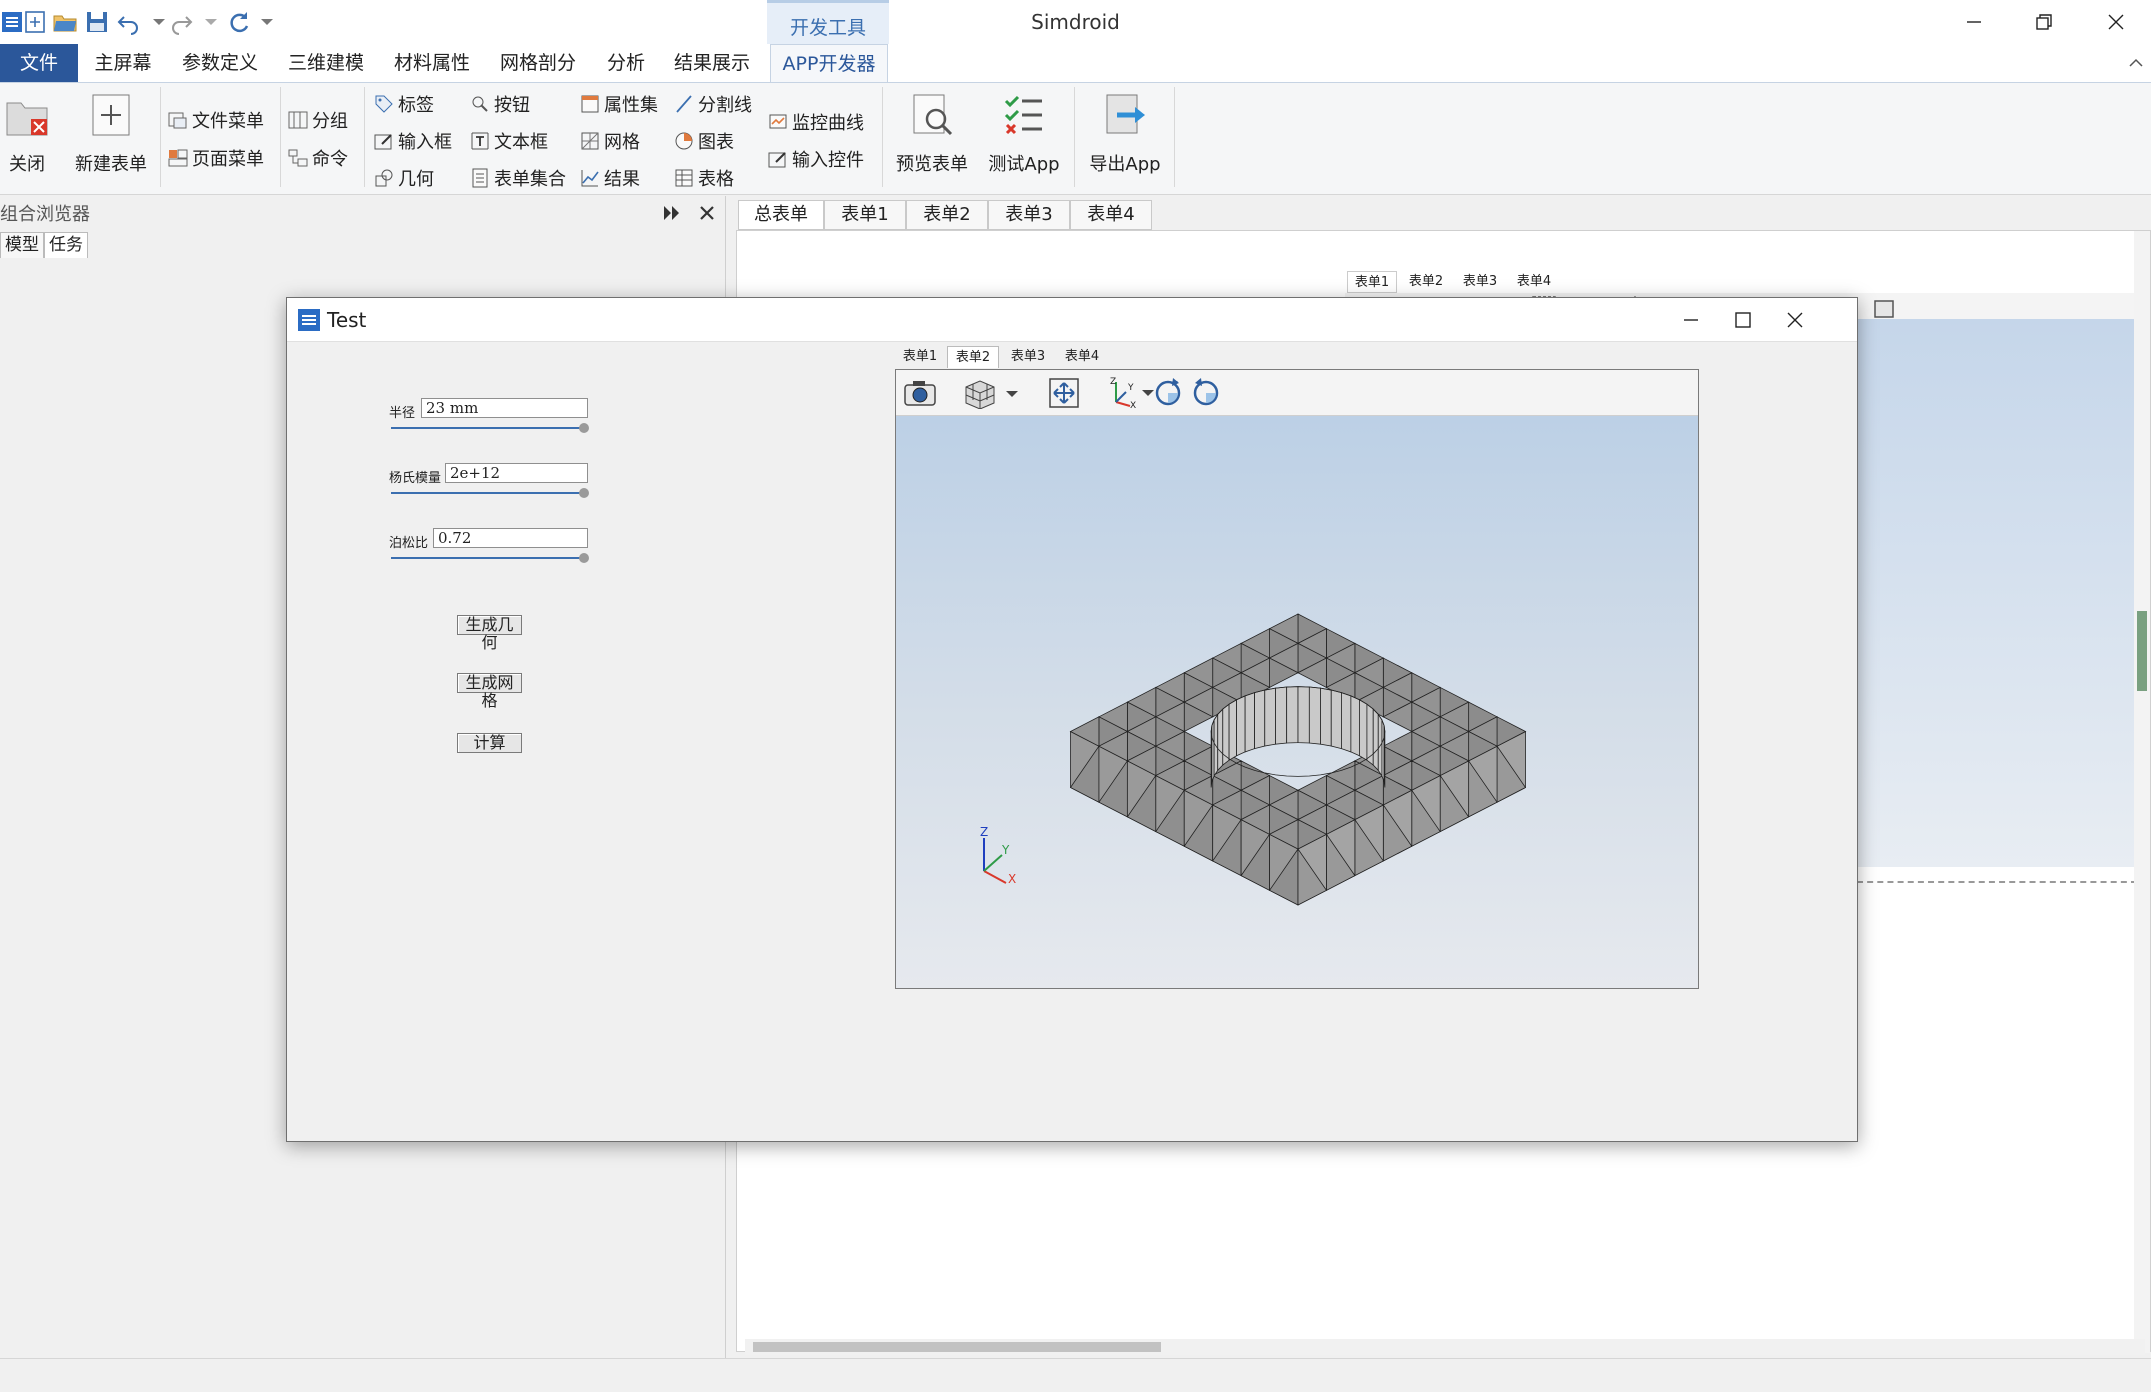  Describe the element at coordinates (684, 178) in the screenshot. I see `table-icon` at that location.